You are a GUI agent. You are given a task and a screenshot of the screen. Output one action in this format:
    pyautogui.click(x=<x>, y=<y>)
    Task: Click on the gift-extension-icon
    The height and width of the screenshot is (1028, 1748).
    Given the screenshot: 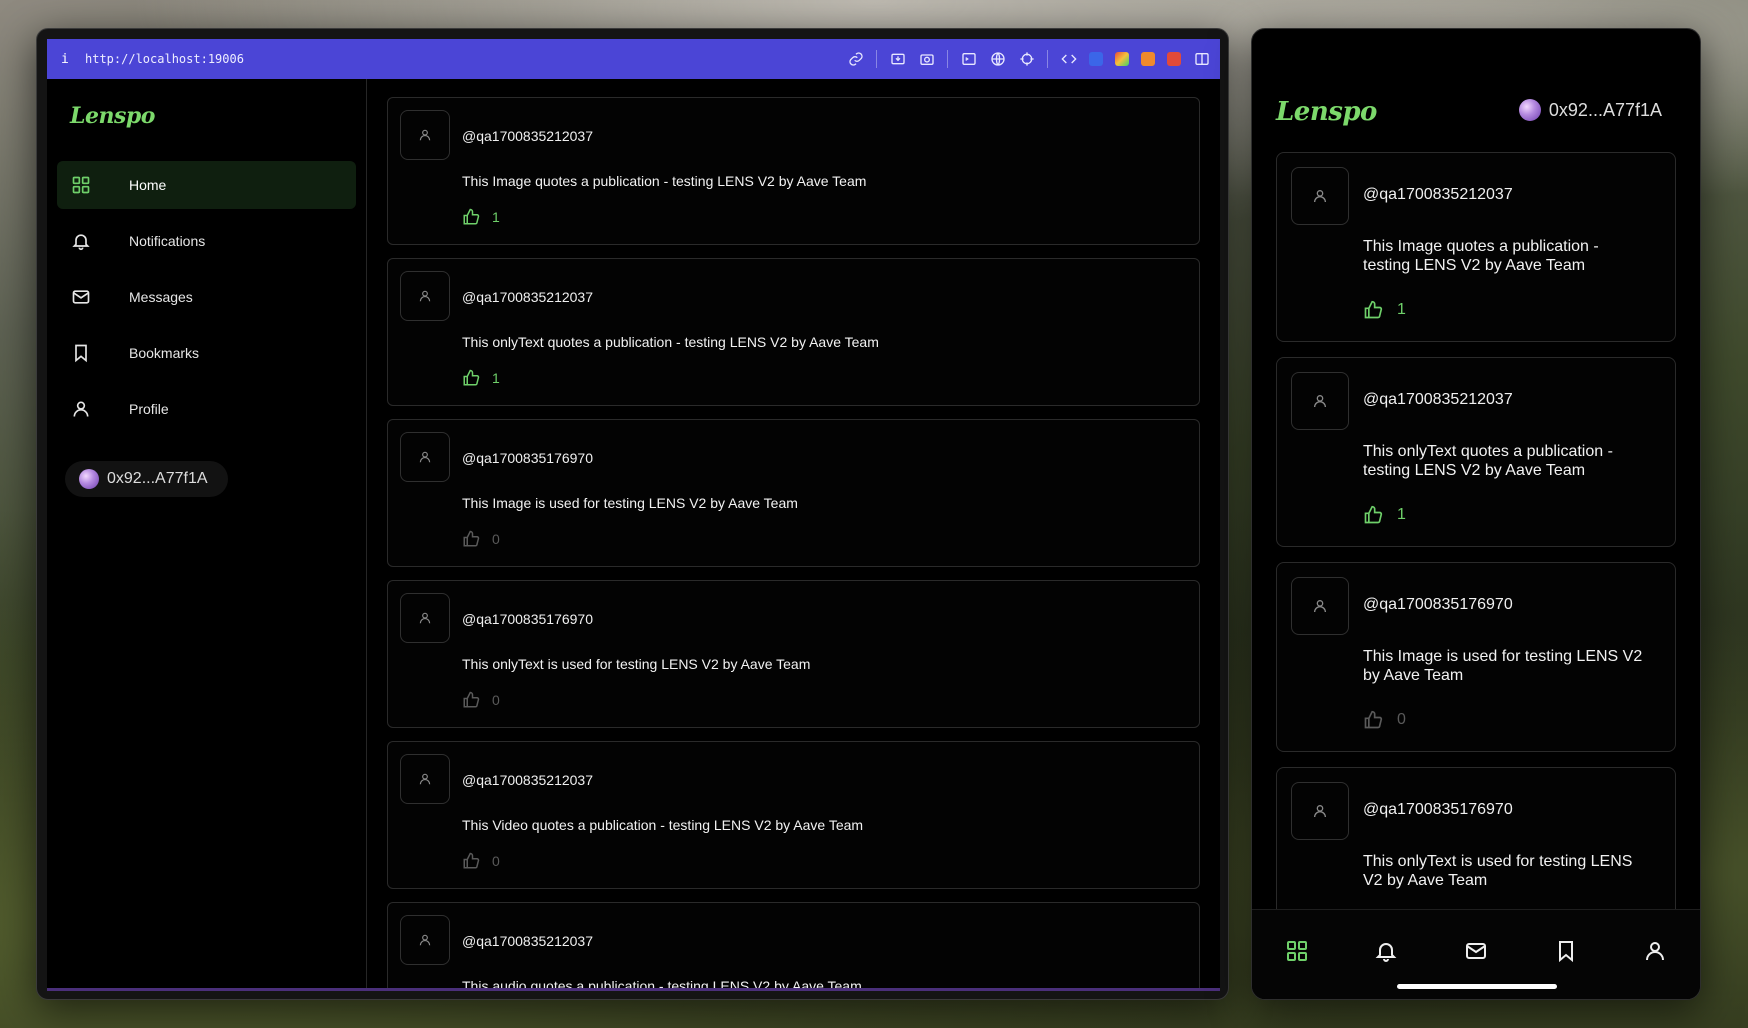 What is the action you would take?
    pyautogui.click(x=1174, y=59)
    